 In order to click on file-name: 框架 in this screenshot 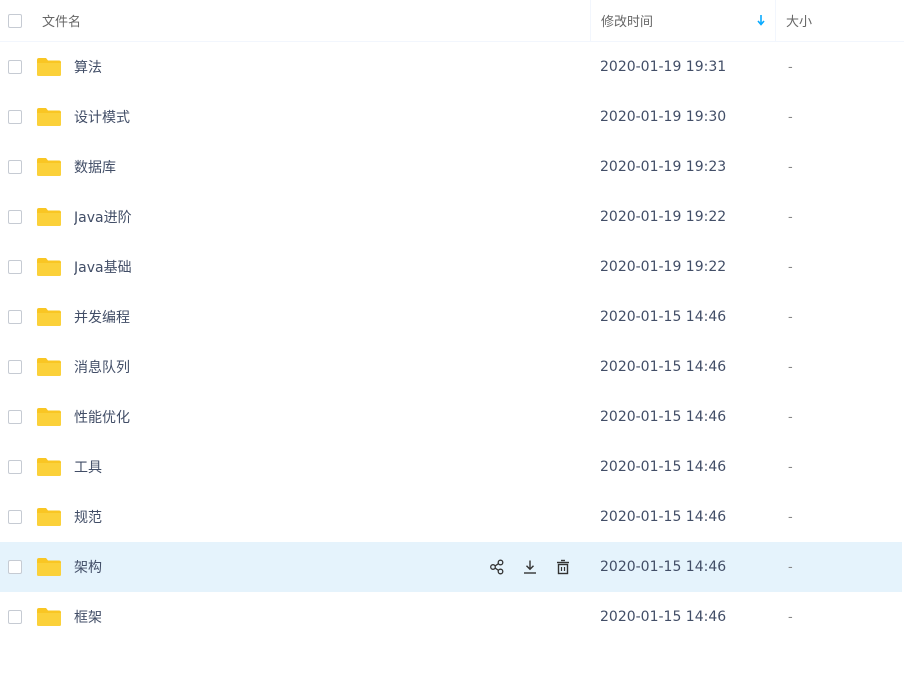, I will do `click(277, 617)`.